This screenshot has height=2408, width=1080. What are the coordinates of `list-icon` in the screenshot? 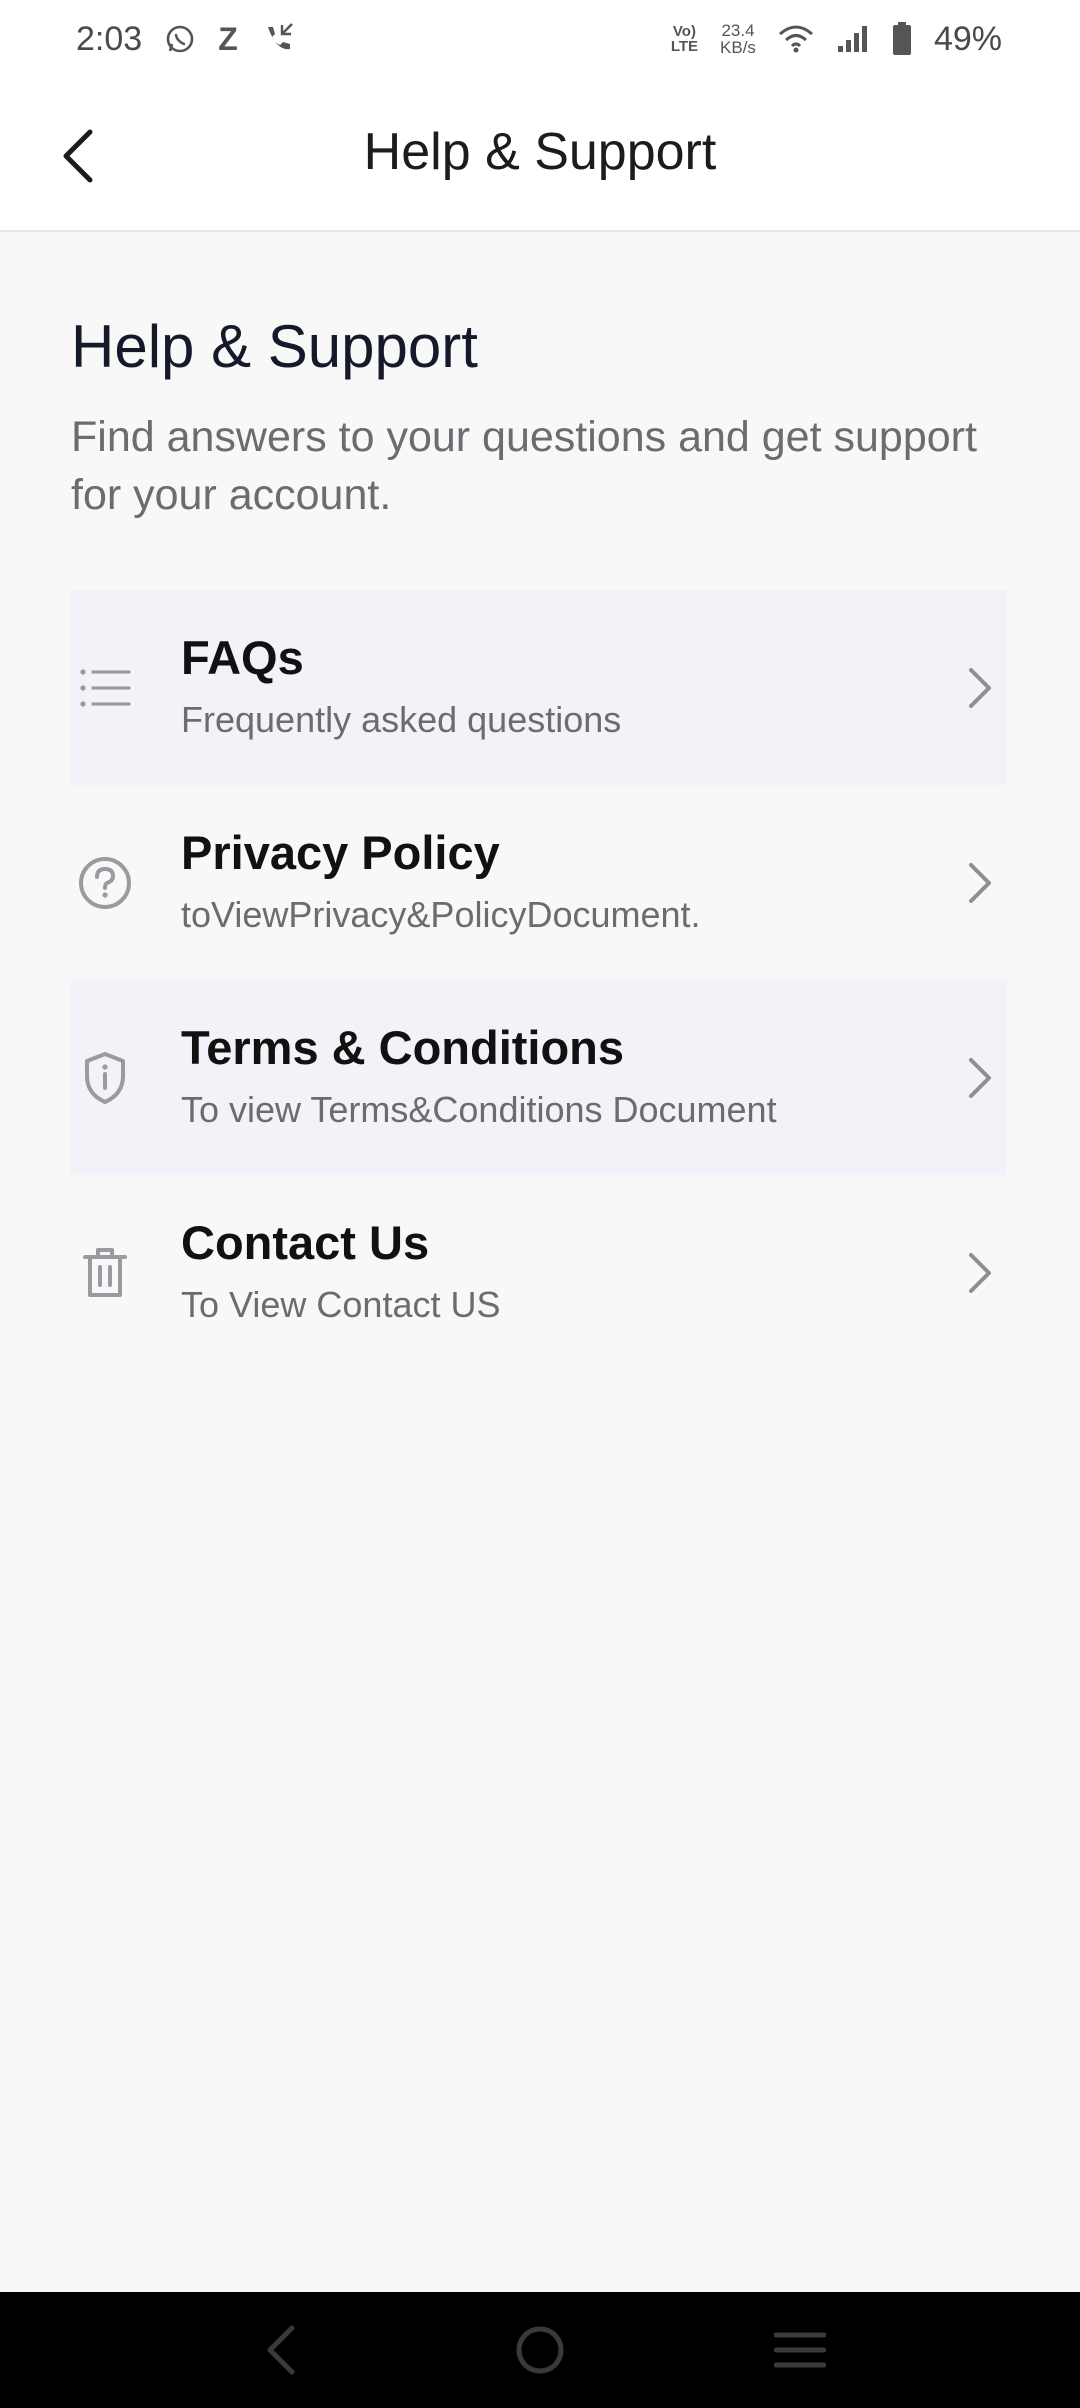 It's located at (105, 688).